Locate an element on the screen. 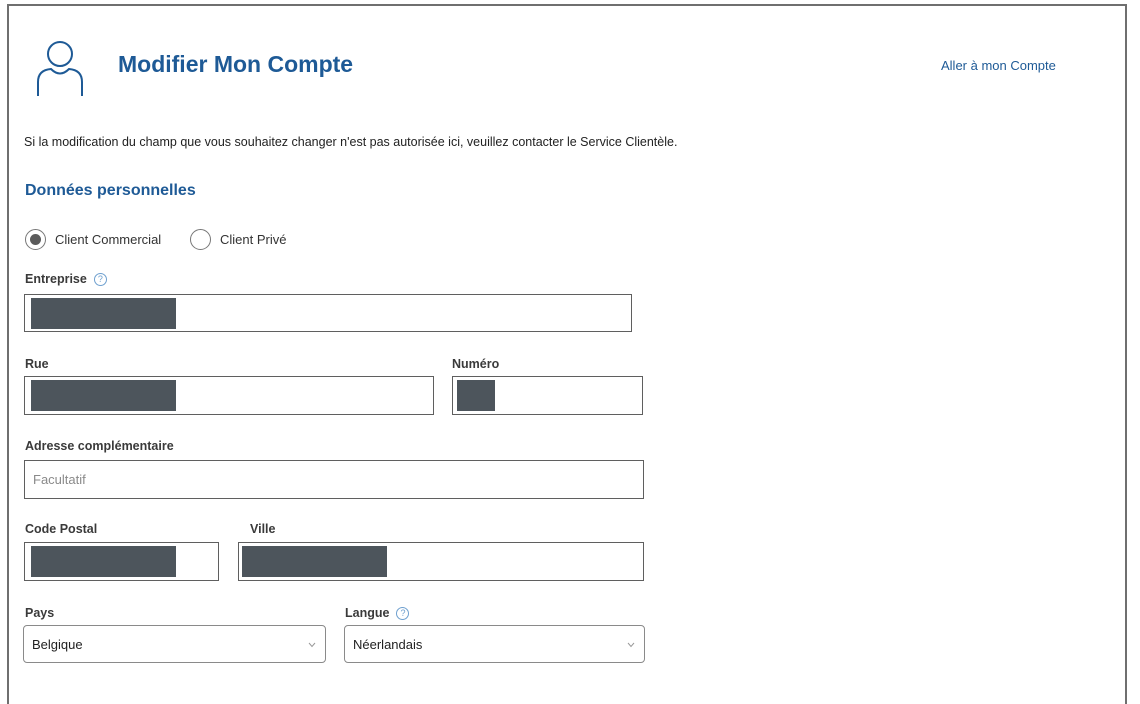 This screenshot has width=1140, height=704. radio-button-checked is located at coordinates (35, 239).